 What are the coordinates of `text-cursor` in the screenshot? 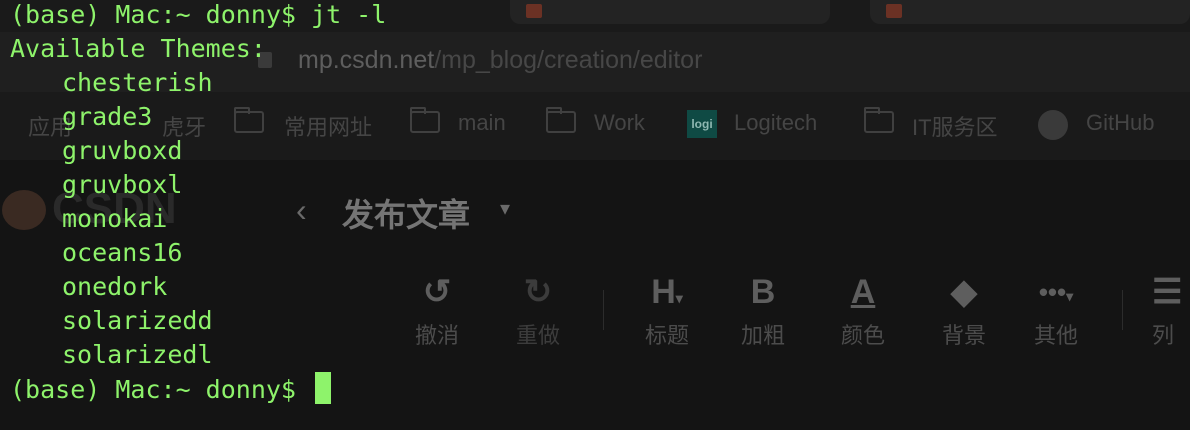 It's located at (323, 388).